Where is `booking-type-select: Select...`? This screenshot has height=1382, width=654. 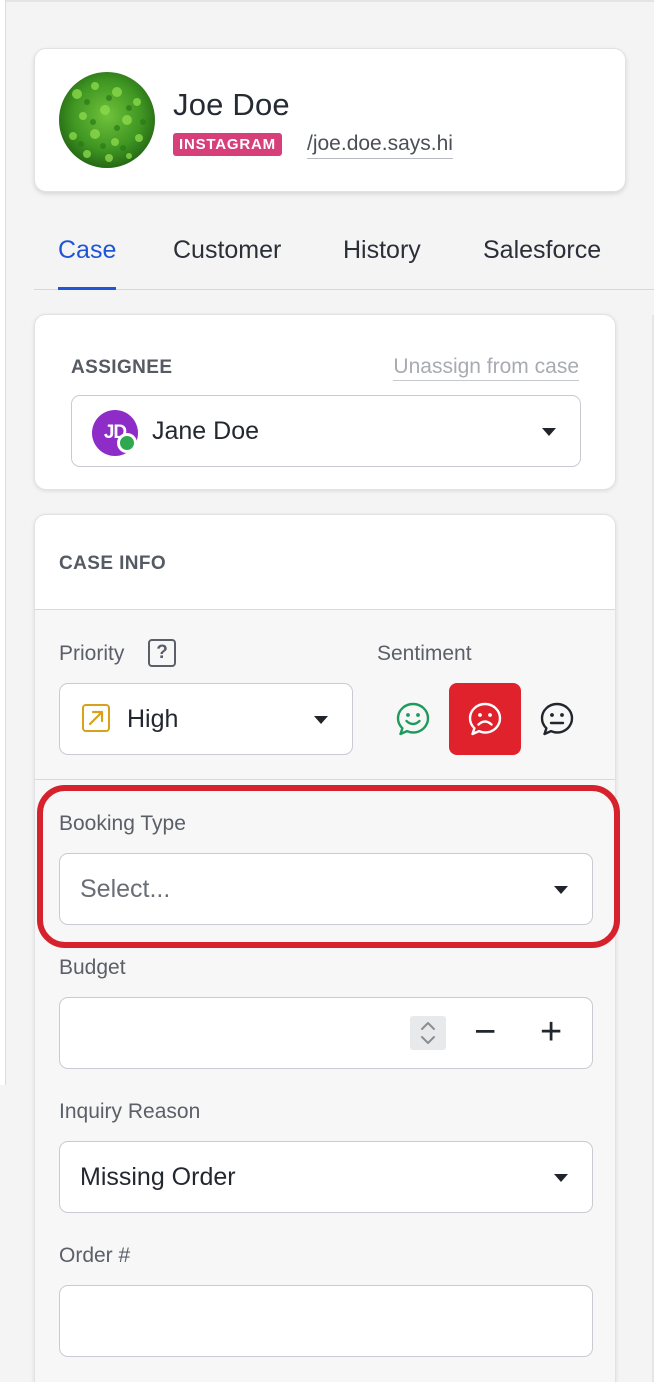 booking-type-select: Select... is located at coordinates (326, 889).